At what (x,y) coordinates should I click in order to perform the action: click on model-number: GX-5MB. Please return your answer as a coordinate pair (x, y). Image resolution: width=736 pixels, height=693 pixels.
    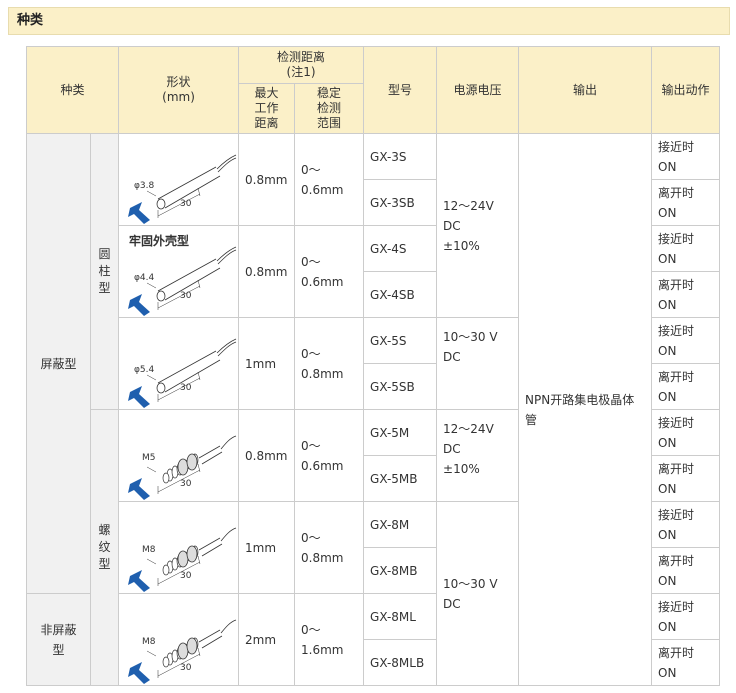
    Looking at the image, I should click on (400, 478).